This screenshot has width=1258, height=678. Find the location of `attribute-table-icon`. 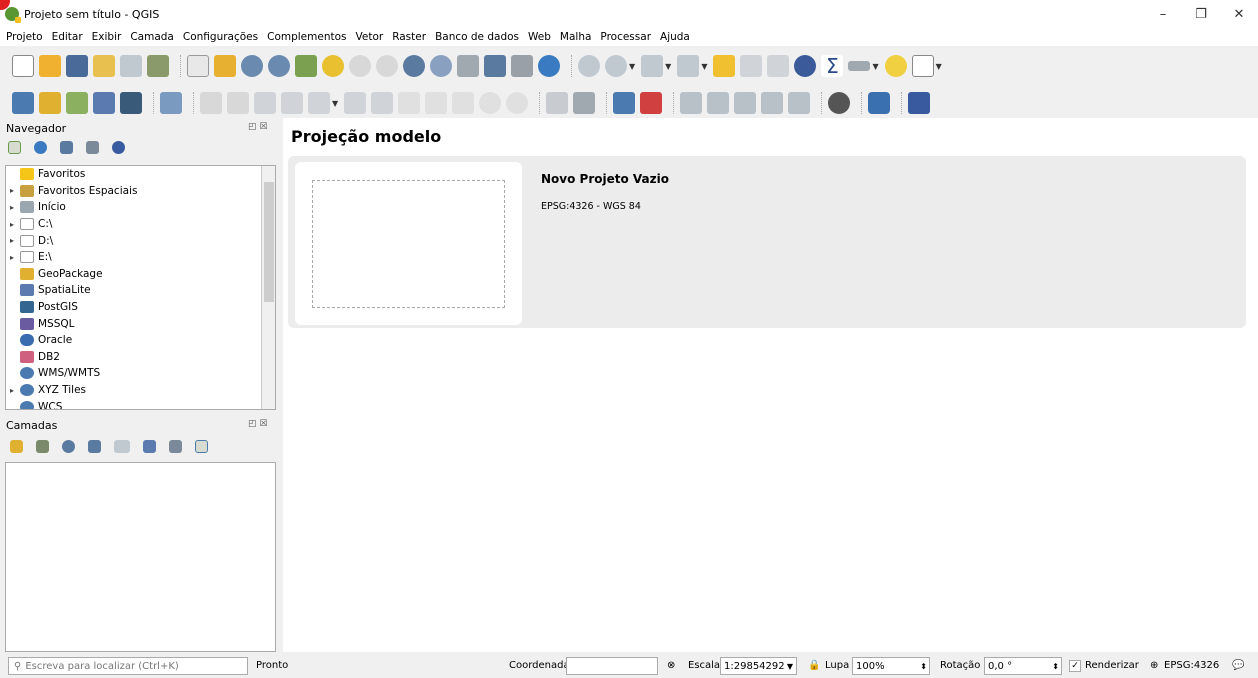

attribute-table-icon is located at coordinates (751, 66).